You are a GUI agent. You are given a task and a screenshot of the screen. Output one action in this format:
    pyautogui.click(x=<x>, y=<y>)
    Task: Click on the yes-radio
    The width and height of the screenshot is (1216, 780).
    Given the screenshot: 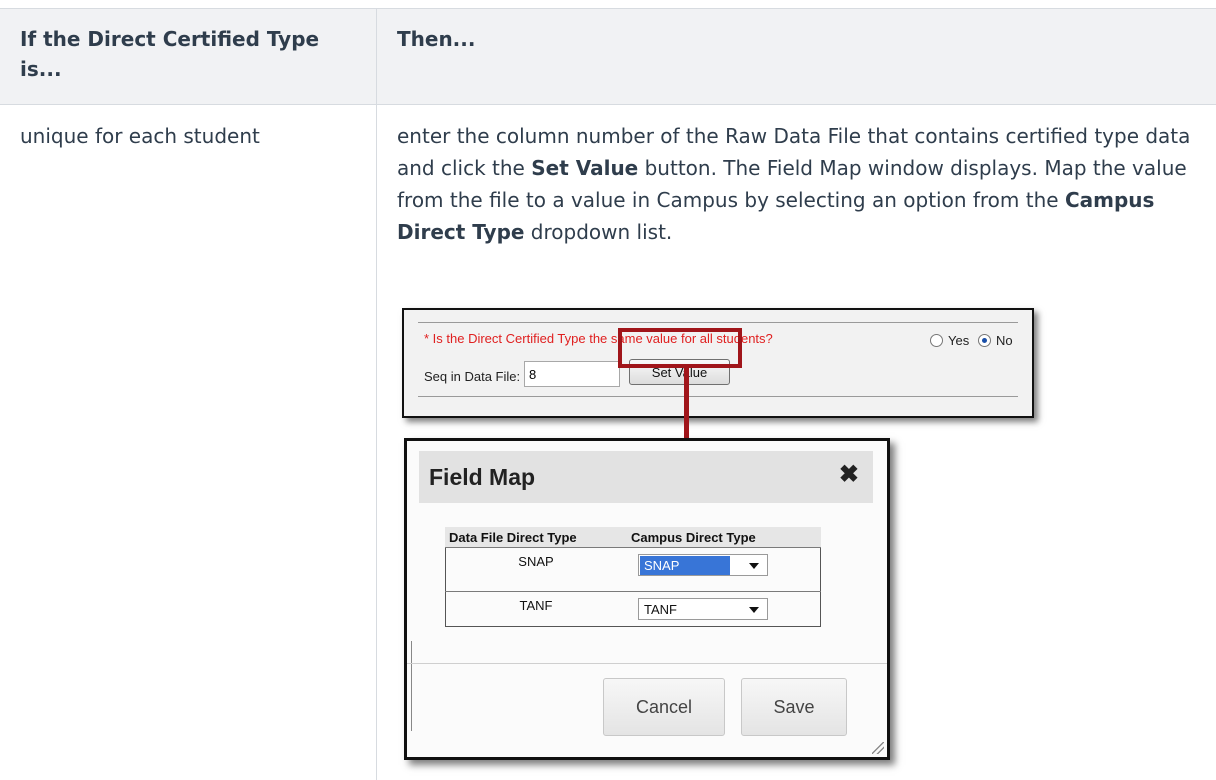 What is the action you would take?
    pyautogui.click(x=936, y=340)
    